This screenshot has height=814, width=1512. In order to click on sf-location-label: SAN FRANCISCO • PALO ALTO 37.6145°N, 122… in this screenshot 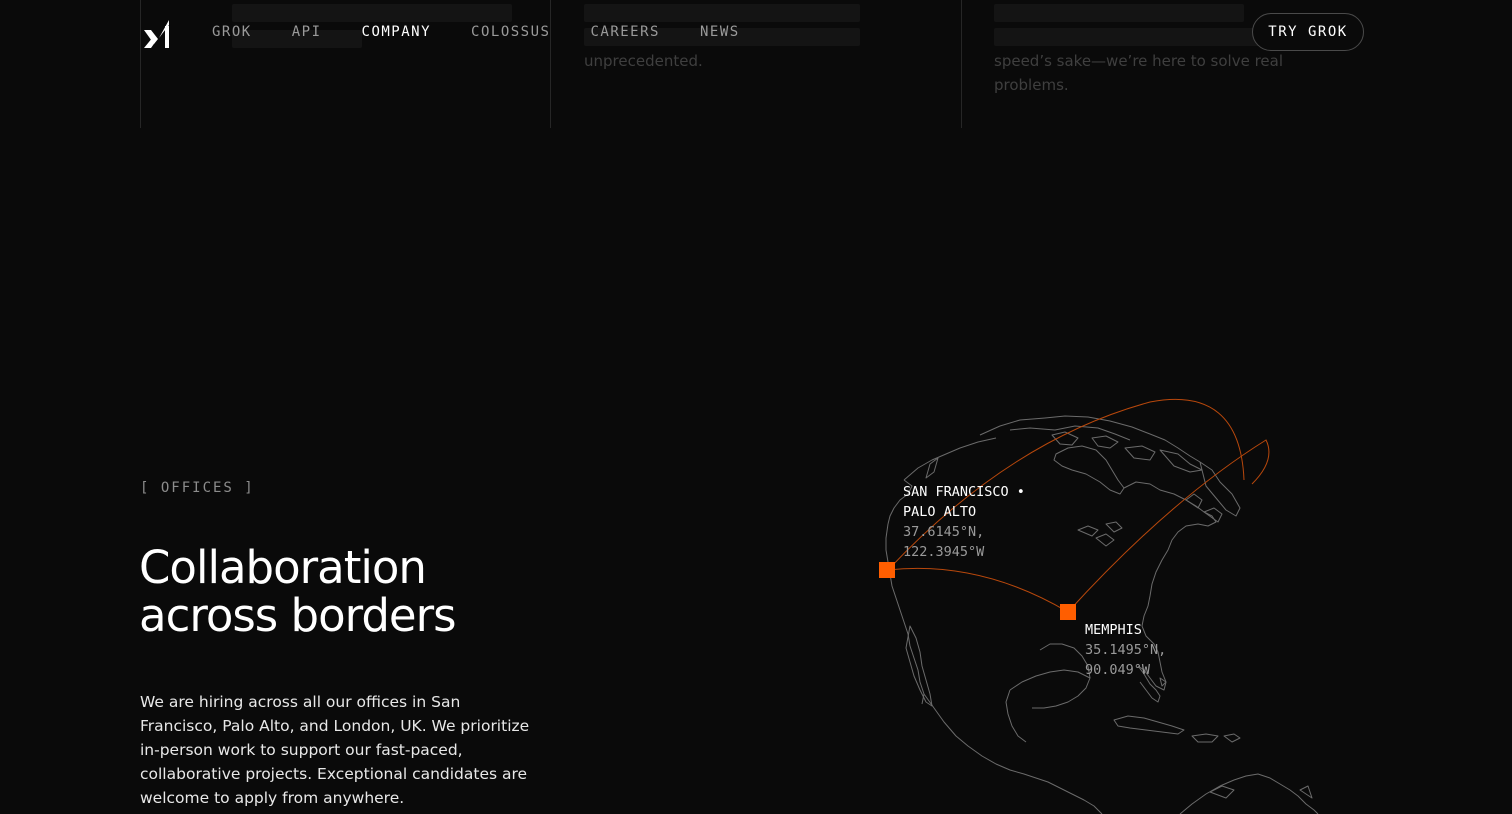, I will do `click(964, 522)`.